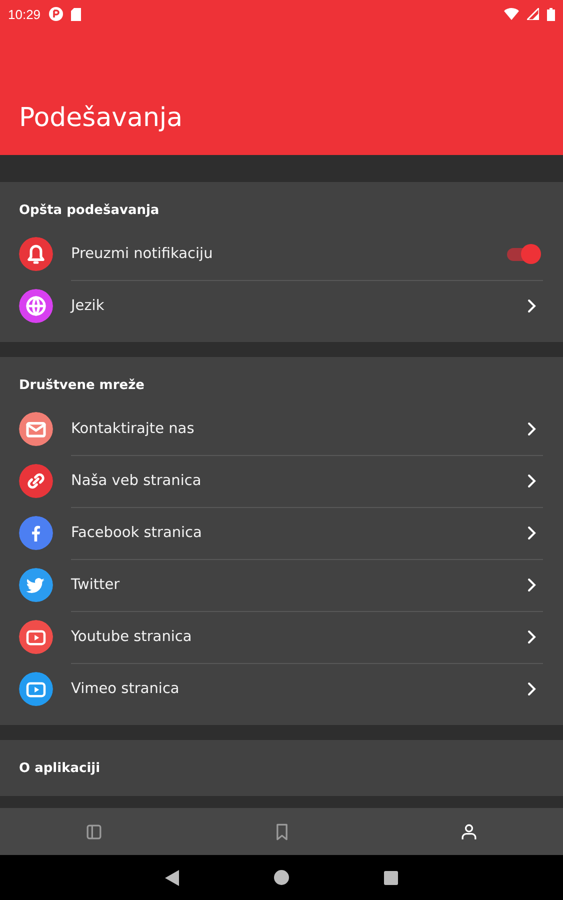 Image resolution: width=563 pixels, height=900 pixels. What do you see at coordinates (391, 877) in the screenshot?
I see `recents-icon` at bounding box center [391, 877].